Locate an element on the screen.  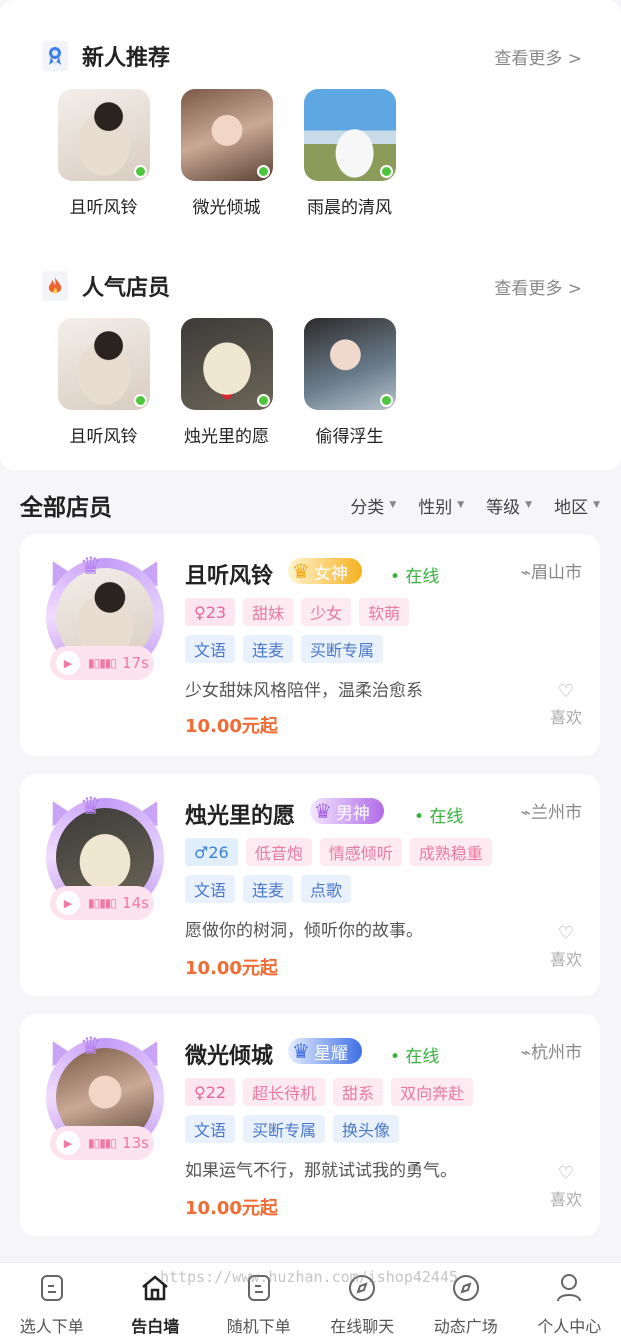
filter-label: 地区 is located at coordinates (571, 507).